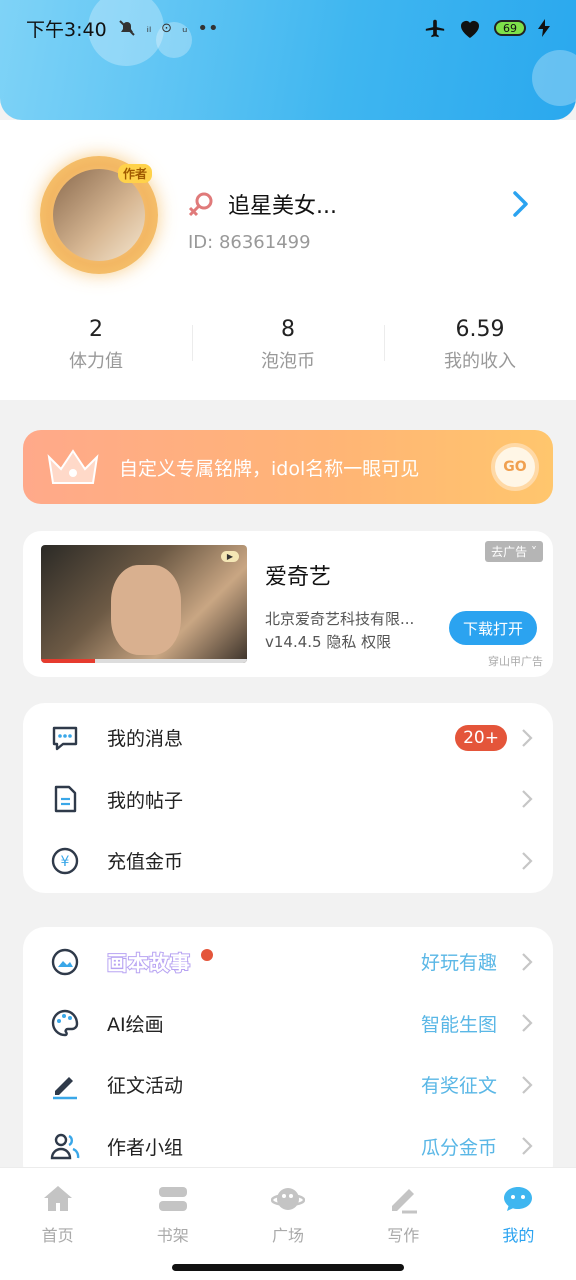 The height and width of the screenshot is (1280, 576). I want to click on menu-item-posts: 我的帖子, so click(288, 800).